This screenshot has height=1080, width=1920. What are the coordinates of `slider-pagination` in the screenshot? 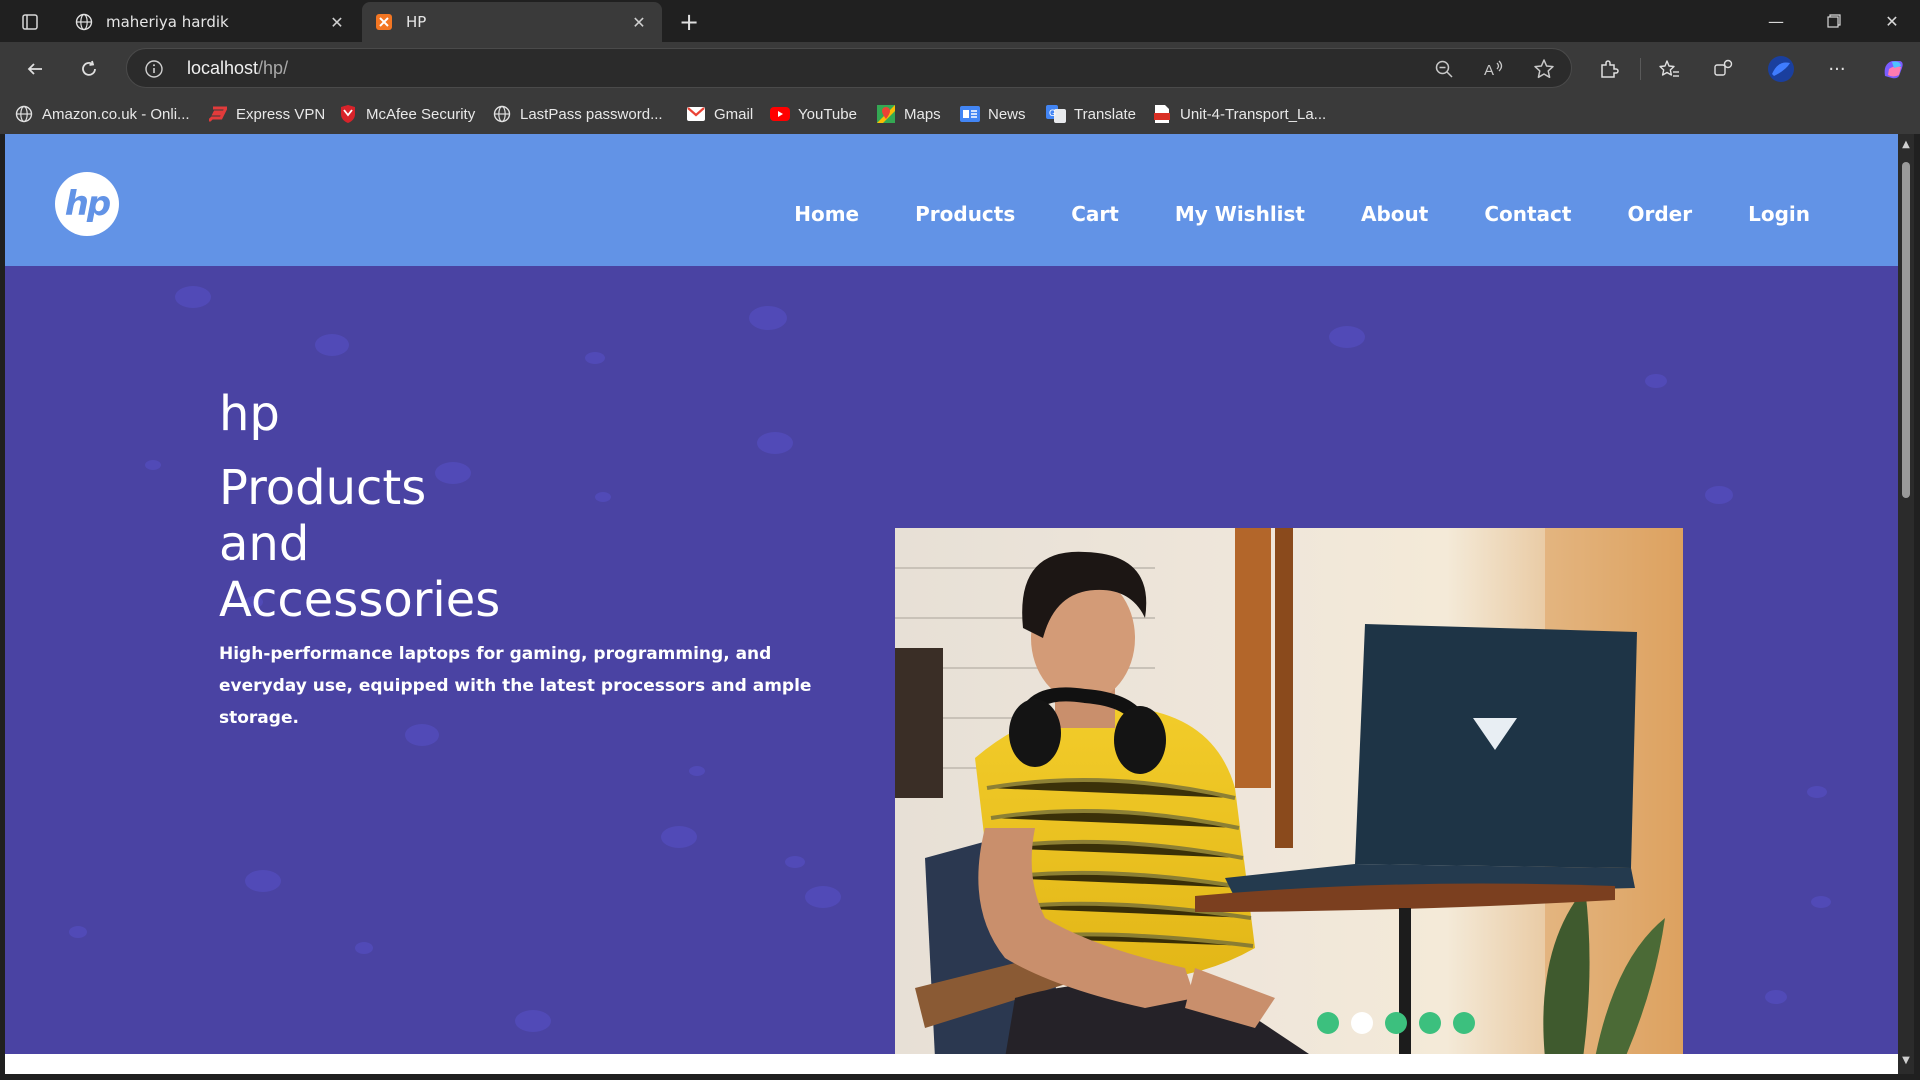 It's located at (1402, 1023).